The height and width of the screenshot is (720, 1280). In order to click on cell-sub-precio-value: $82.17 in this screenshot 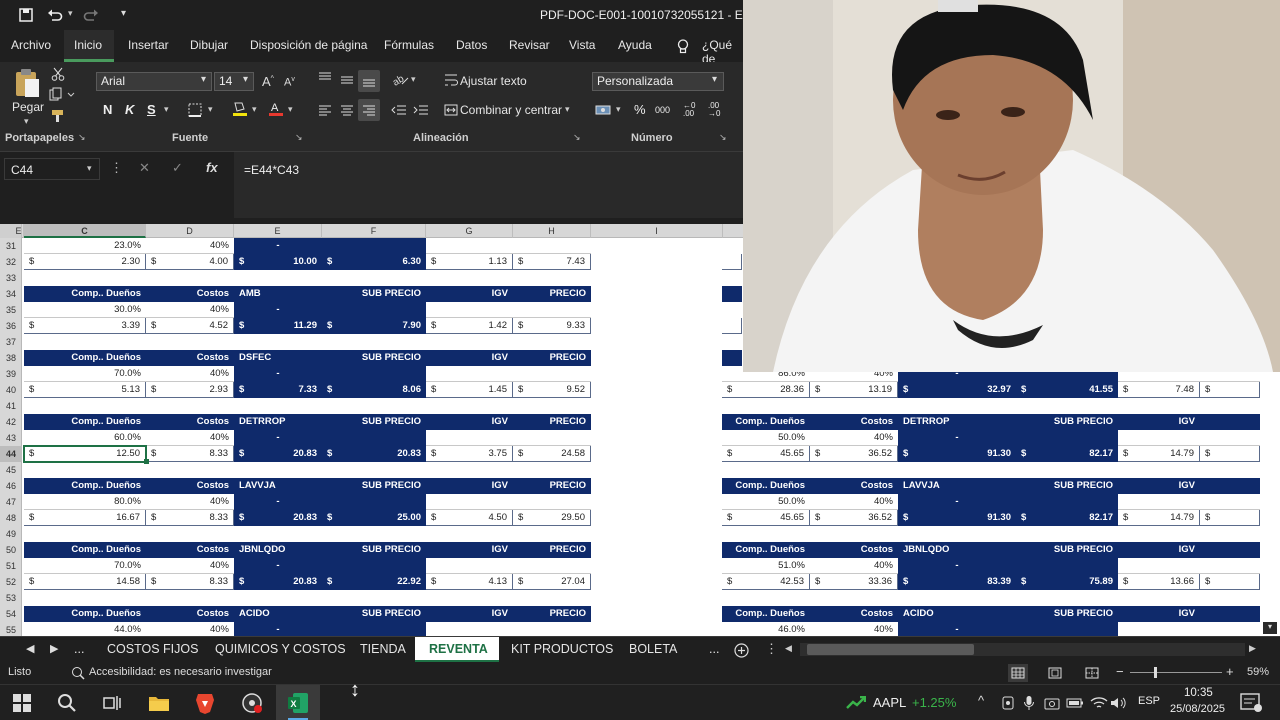, I will do `click(1067, 454)`.